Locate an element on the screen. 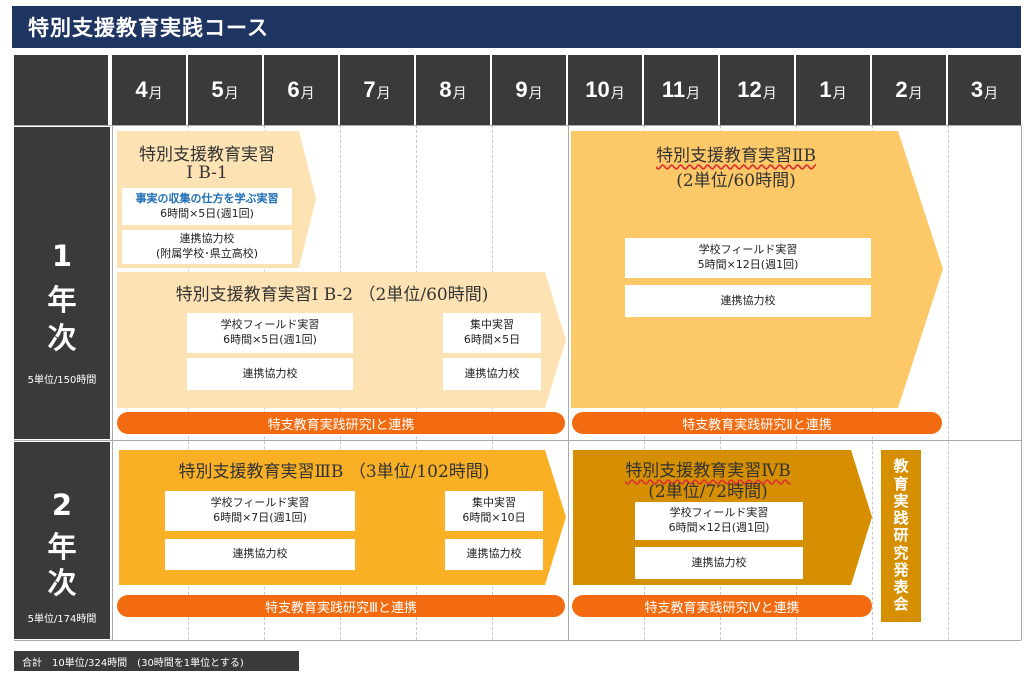 The image size is (1035, 678). practicum-ivb-credits: (2単位/72時間) is located at coordinates (708, 492).